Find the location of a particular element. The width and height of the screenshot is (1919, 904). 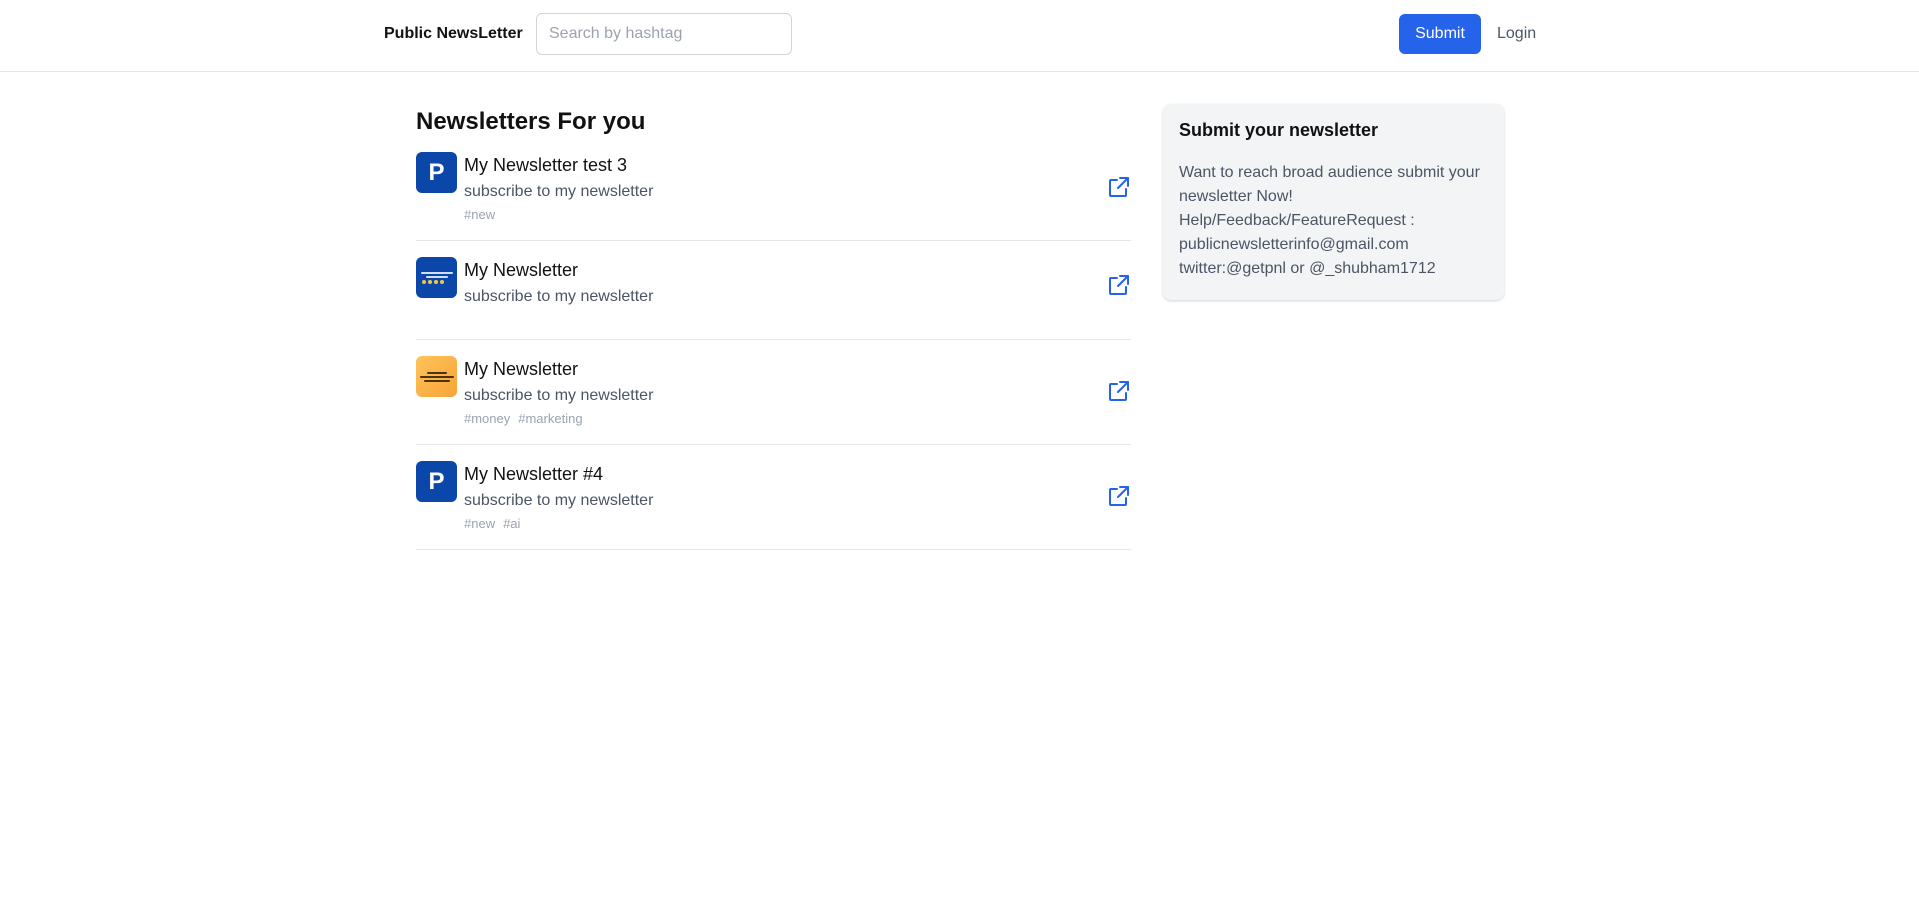

tag-list: #new is located at coordinates (479, 214).